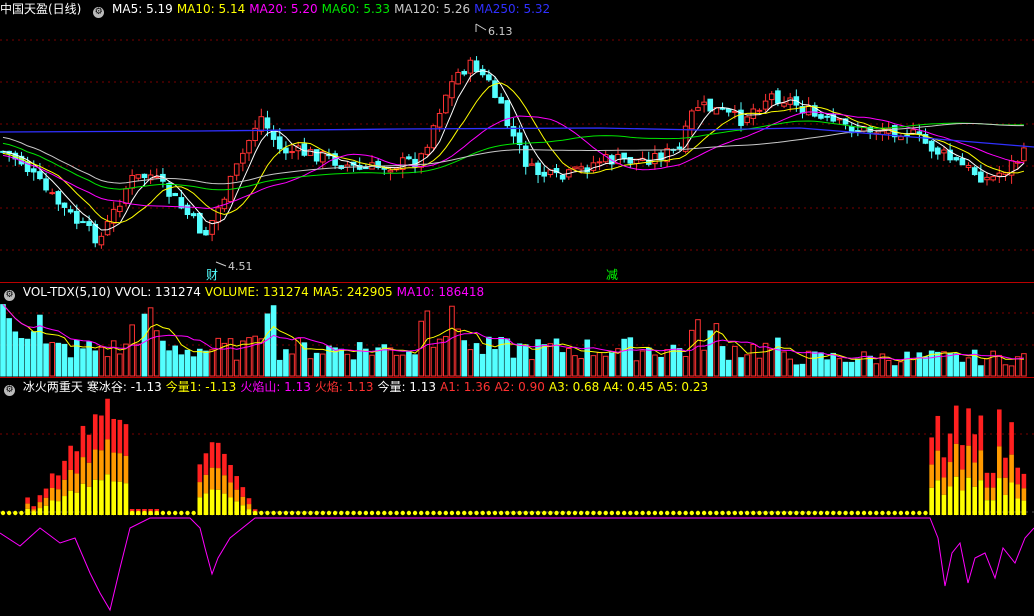  Describe the element at coordinates (142, 9) in the screenshot. I see `ma-legend-item: MA5: 5.19` at that location.